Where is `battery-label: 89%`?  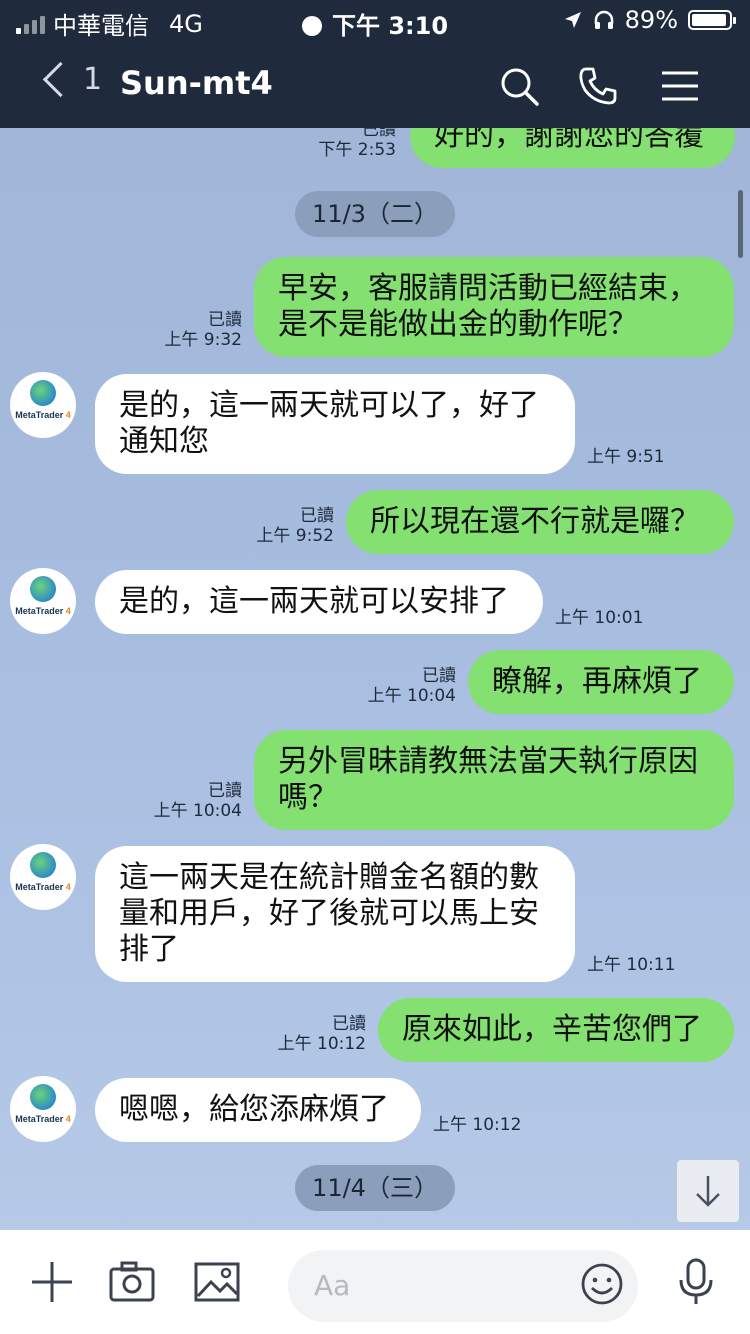
battery-label: 89% is located at coordinates (651, 20).